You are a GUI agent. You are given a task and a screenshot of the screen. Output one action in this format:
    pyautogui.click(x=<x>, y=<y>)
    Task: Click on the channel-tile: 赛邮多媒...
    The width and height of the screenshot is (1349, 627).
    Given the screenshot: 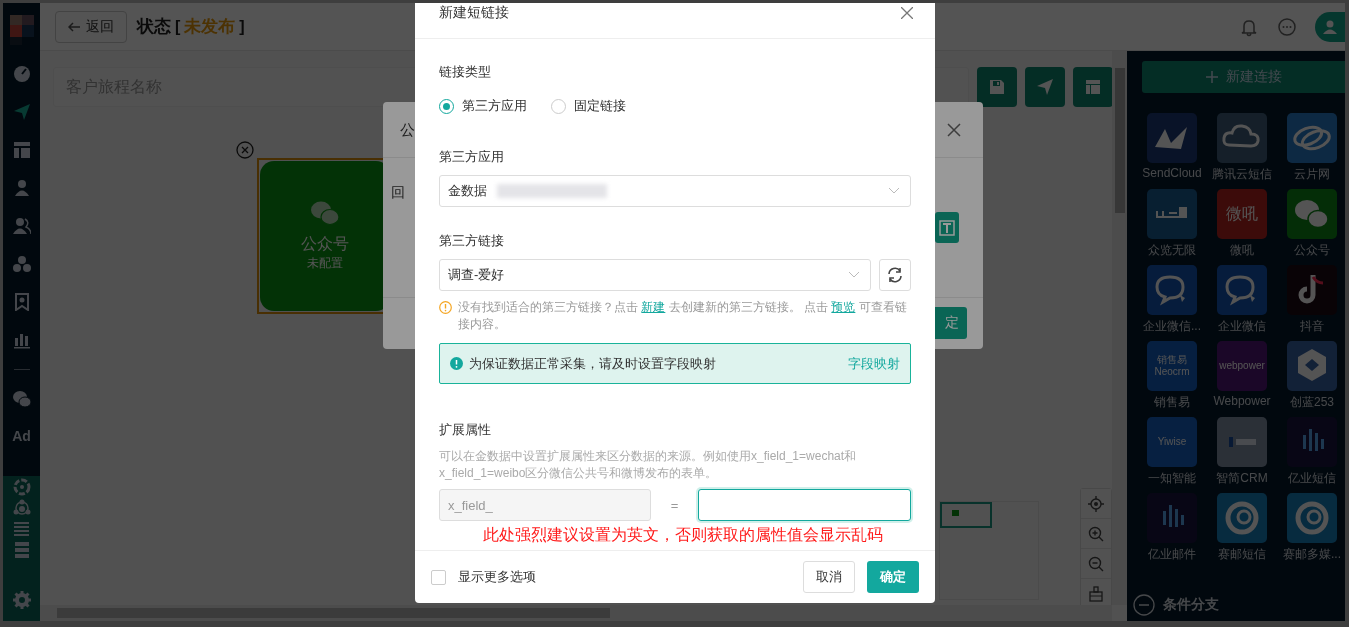 What is the action you would take?
    pyautogui.click(x=1312, y=528)
    